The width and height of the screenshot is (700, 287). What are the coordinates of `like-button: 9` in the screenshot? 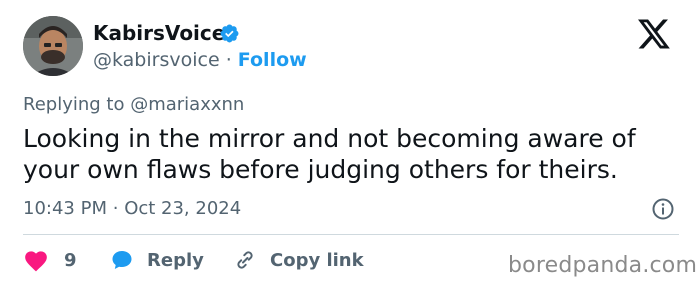 It's located at (50, 260).